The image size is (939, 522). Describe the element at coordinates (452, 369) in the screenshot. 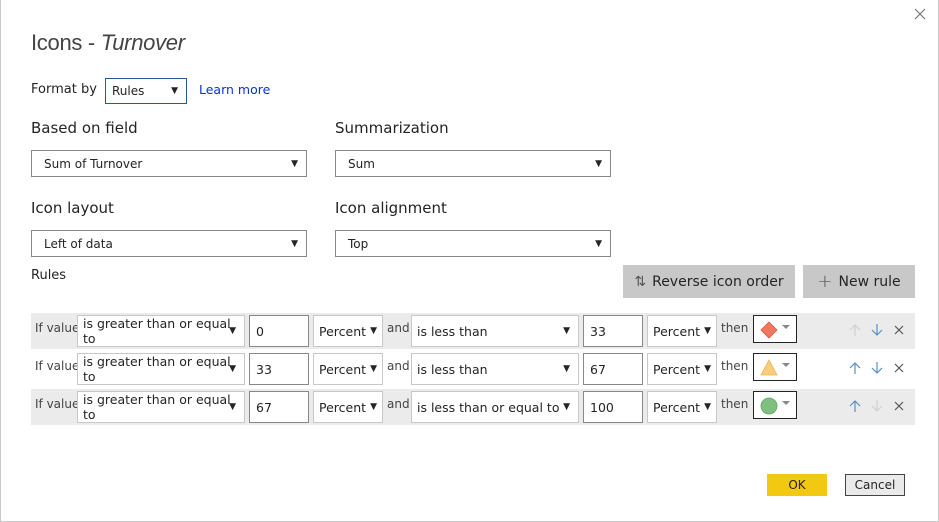

I see `rule-operator-2-value: is less than` at that location.